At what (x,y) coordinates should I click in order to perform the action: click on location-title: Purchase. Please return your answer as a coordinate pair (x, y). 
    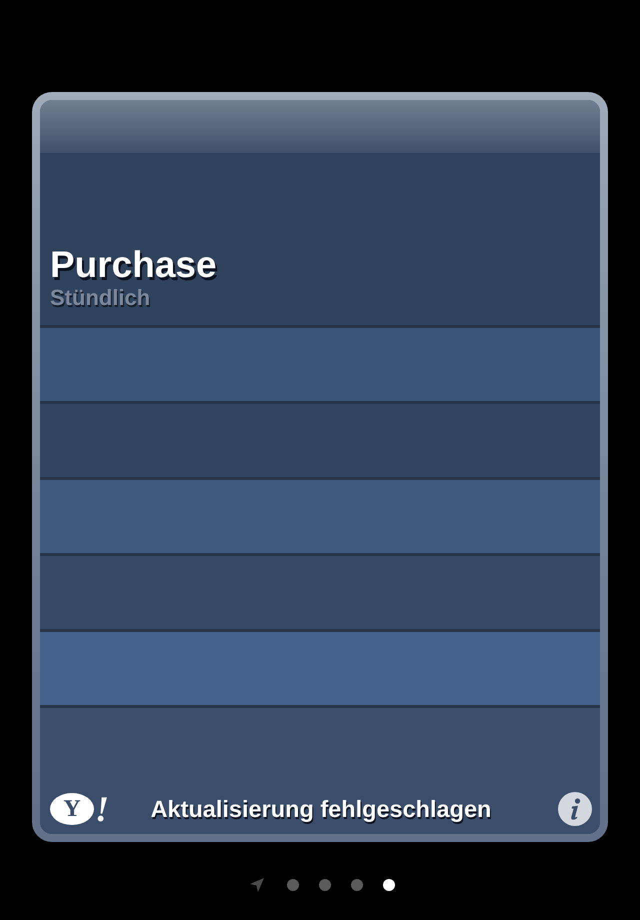
    Looking at the image, I should click on (133, 265).